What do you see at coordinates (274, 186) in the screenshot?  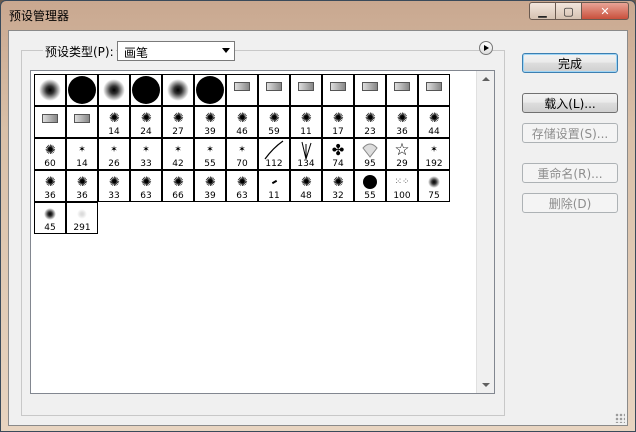 I see `brush-preset-cell: 11` at bounding box center [274, 186].